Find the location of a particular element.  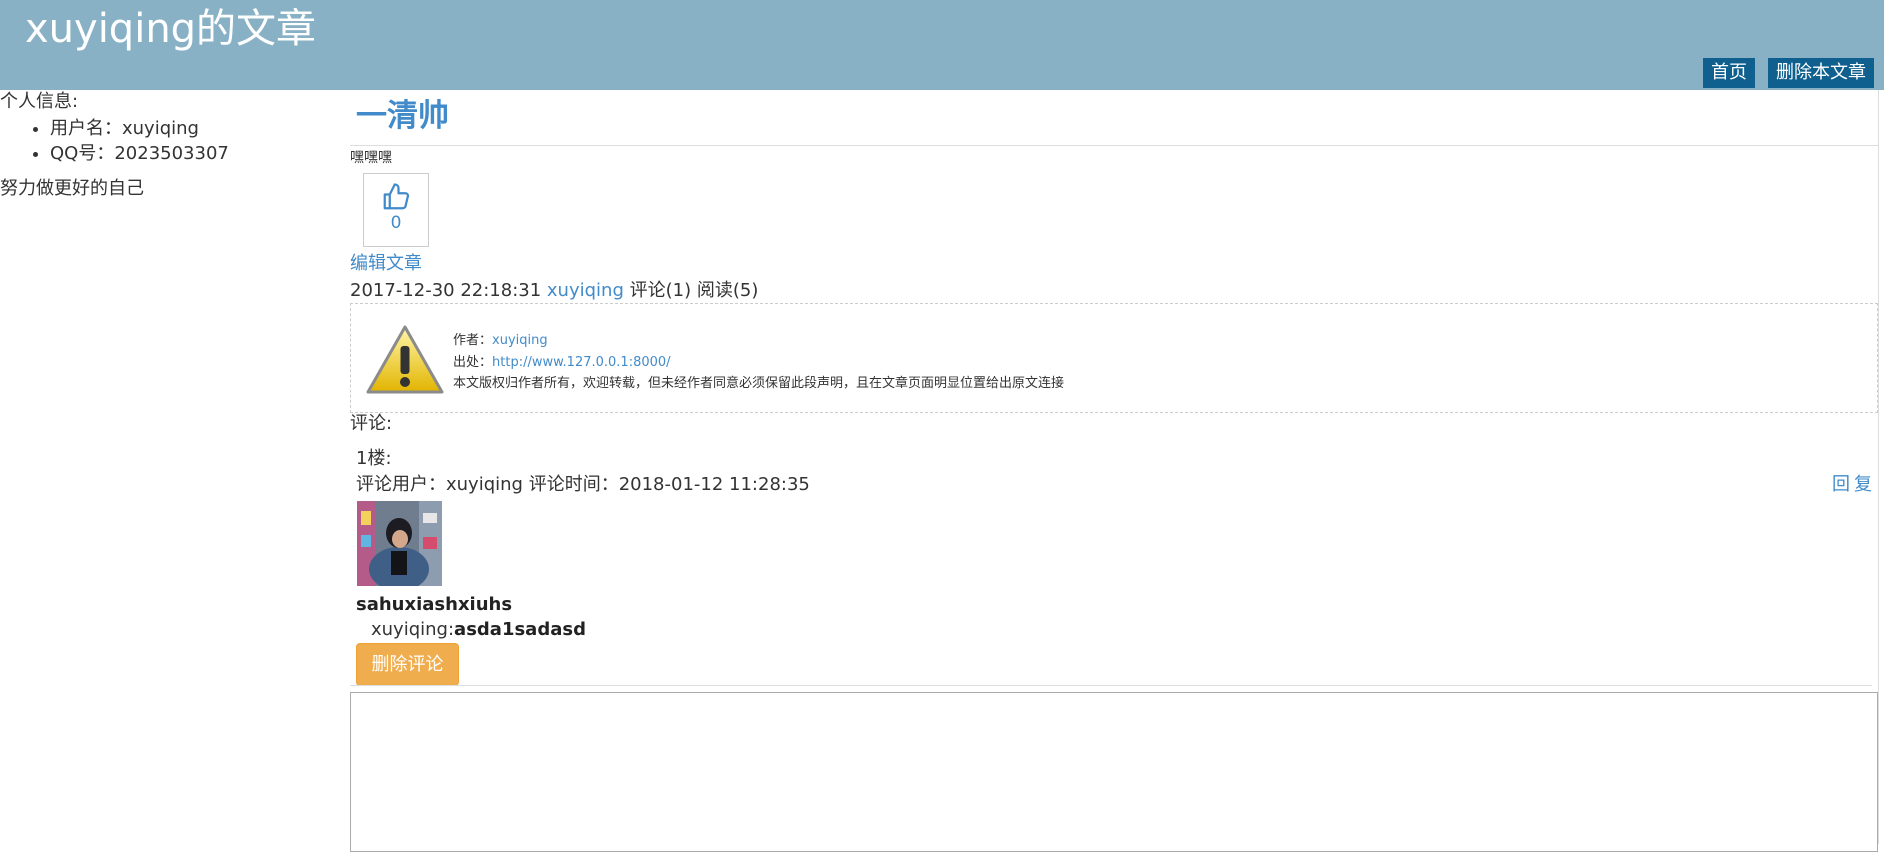

thumbs-up-icon is located at coordinates (396, 196).